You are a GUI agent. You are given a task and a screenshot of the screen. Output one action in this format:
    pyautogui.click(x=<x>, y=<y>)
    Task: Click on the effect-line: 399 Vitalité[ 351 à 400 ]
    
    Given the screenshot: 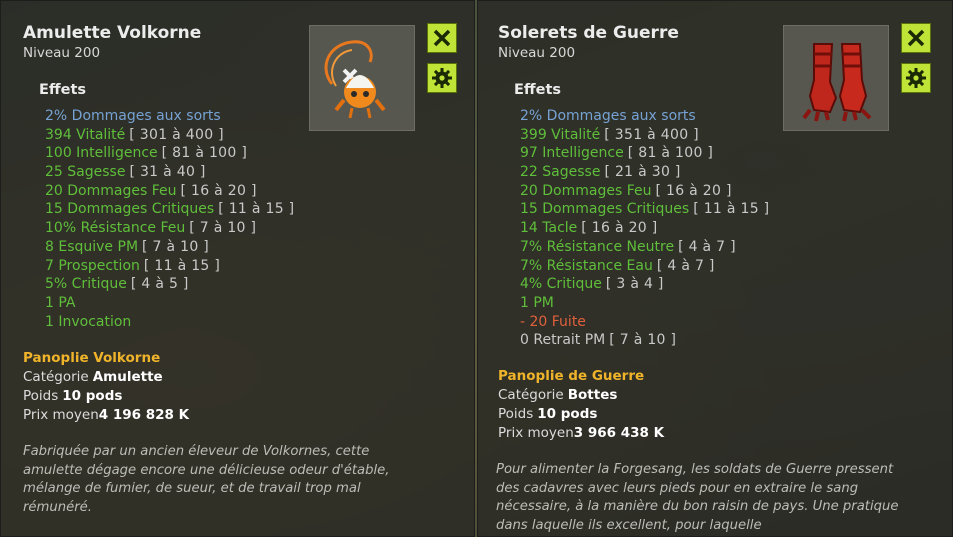 What is the action you would take?
    pyautogui.click(x=644, y=135)
    